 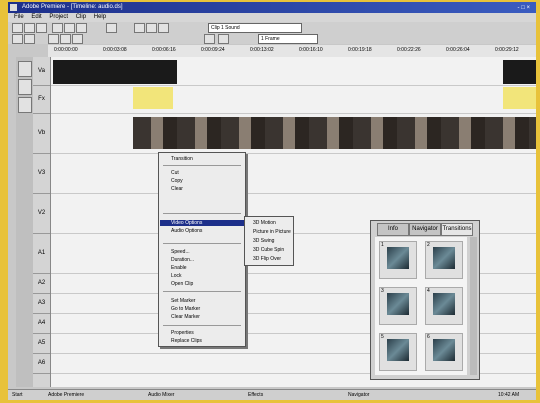 I want to click on new-icon, so click(x=17, y=28).